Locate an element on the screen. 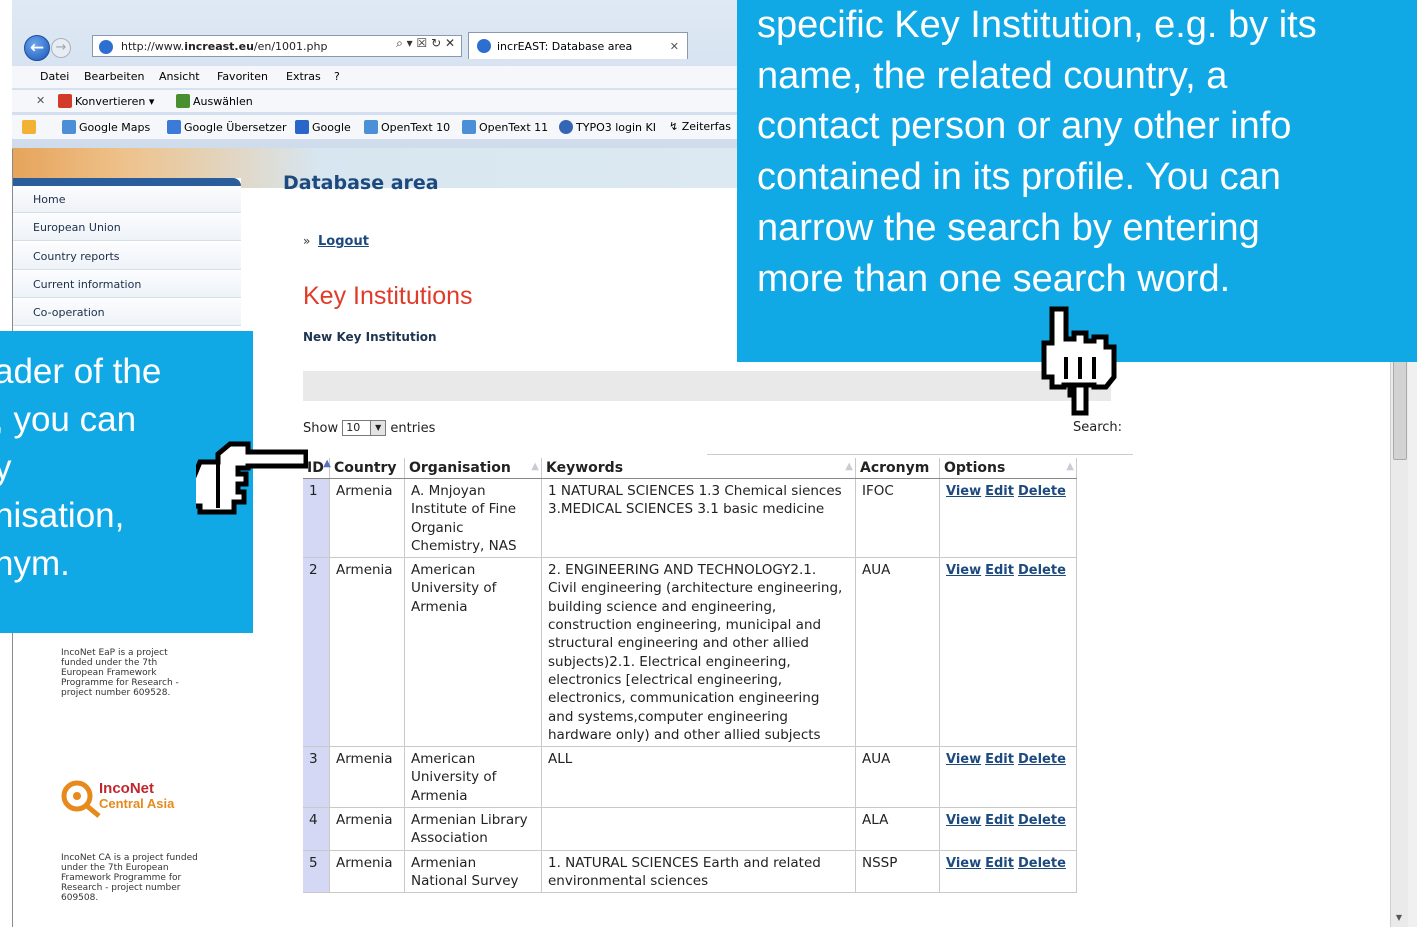 The height and width of the screenshot is (927, 1417). cell-id: 4 is located at coordinates (316, 829).